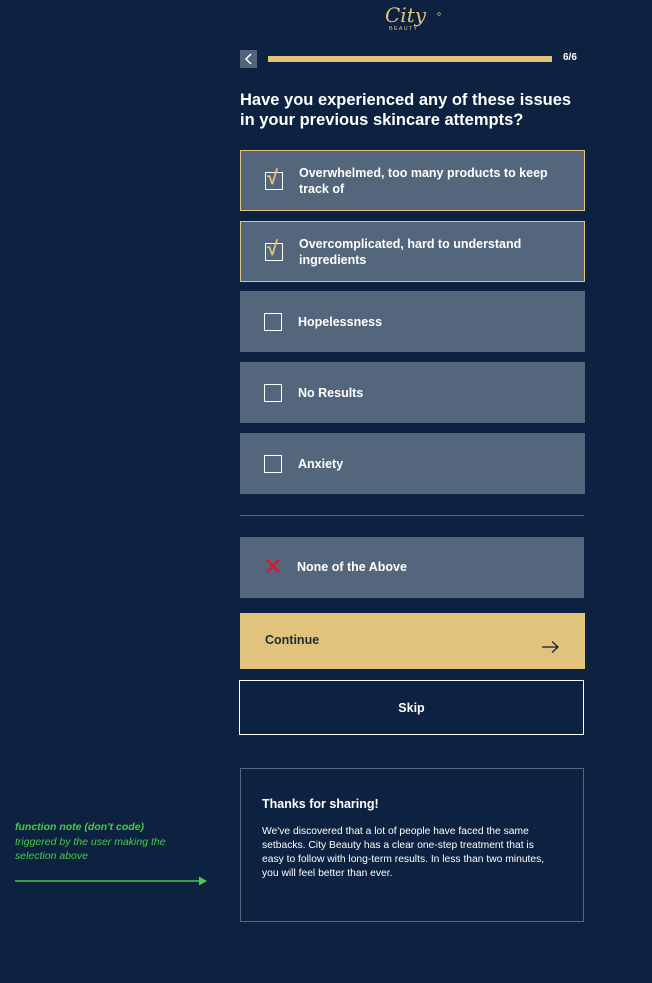  Describe the element at coordinates (352, 567) in the screenshot. I see `none-option-label: None of the Above` at that location.